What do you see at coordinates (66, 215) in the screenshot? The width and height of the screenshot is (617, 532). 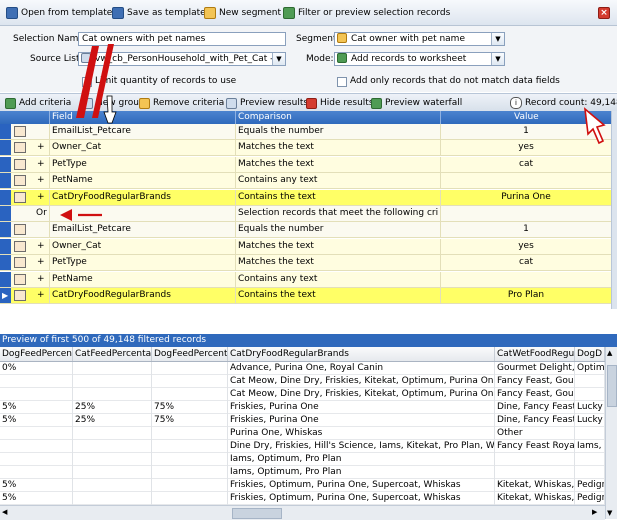 I see `left-arrow-icon` at bounding box center [66, 215].